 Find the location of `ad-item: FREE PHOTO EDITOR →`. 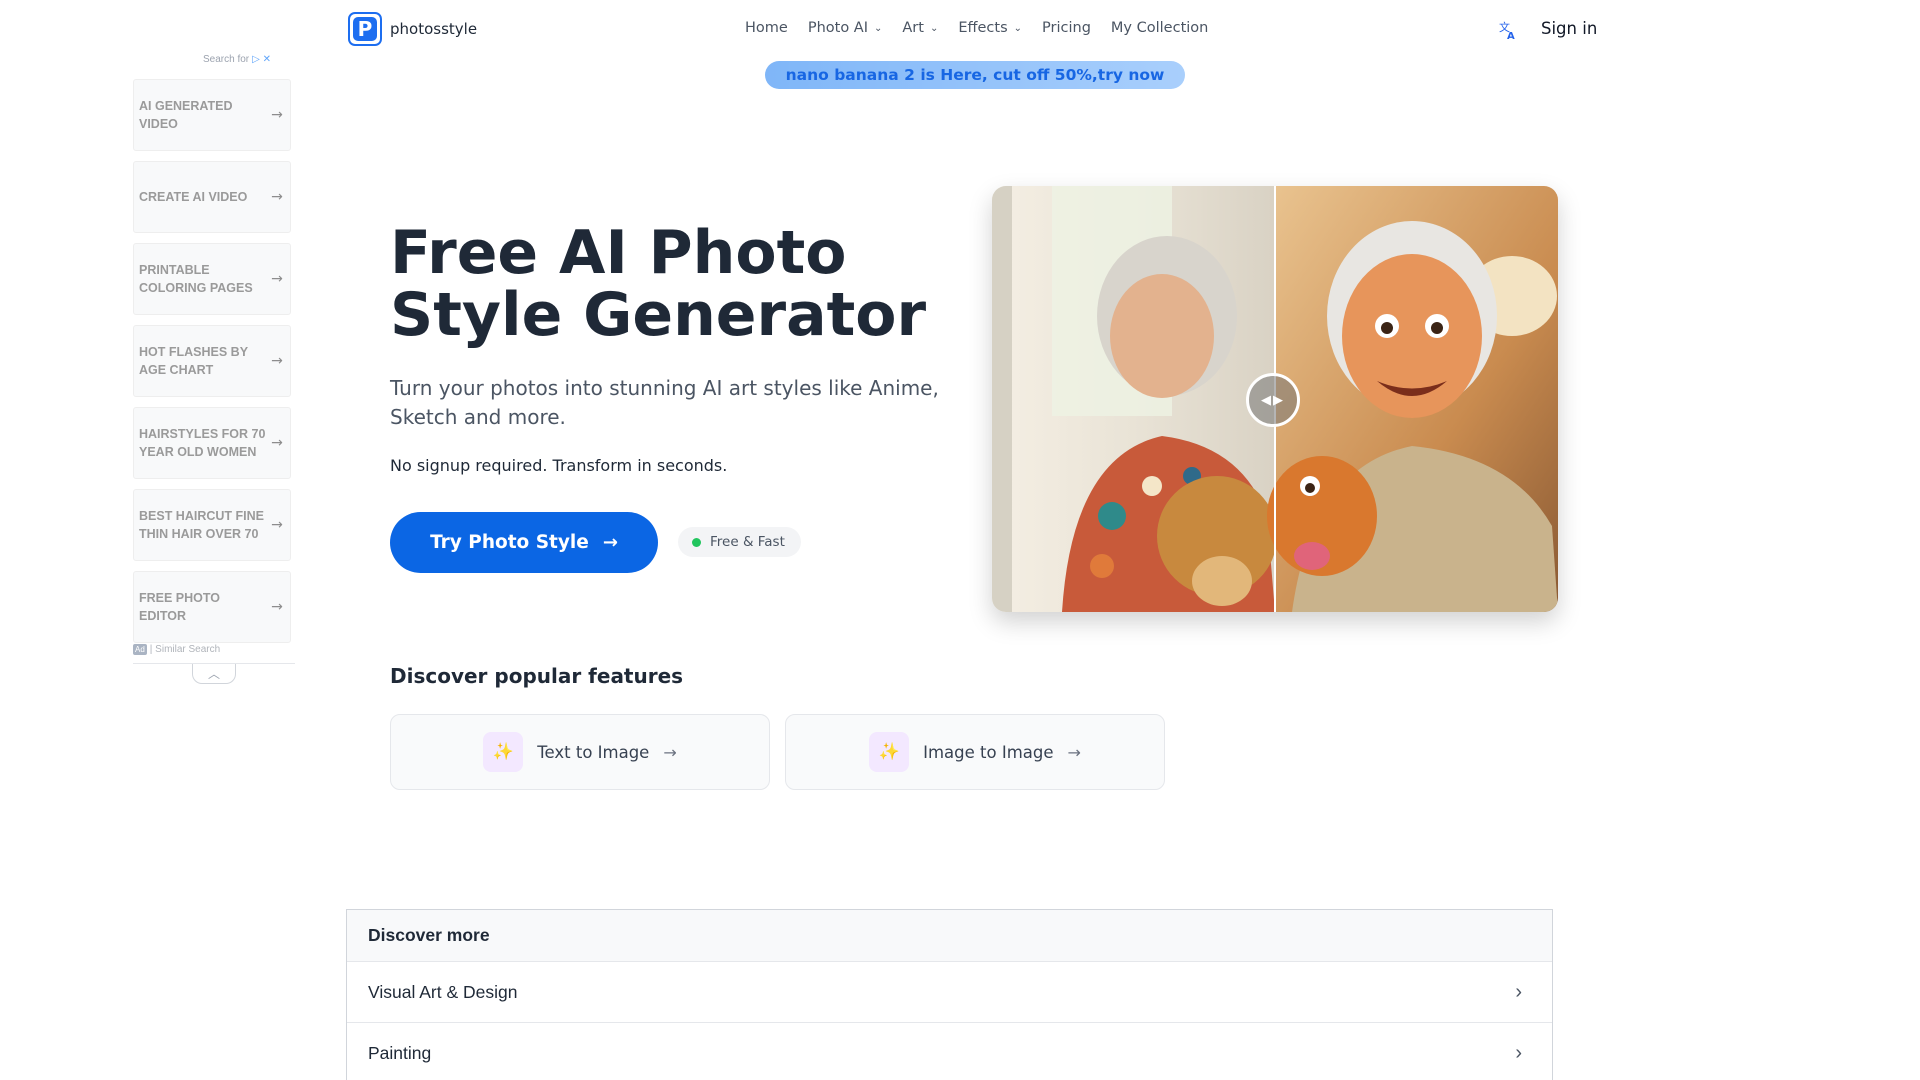

ad-item: FREE PHOTO EDITOR → is located at coordinates (212, 607).